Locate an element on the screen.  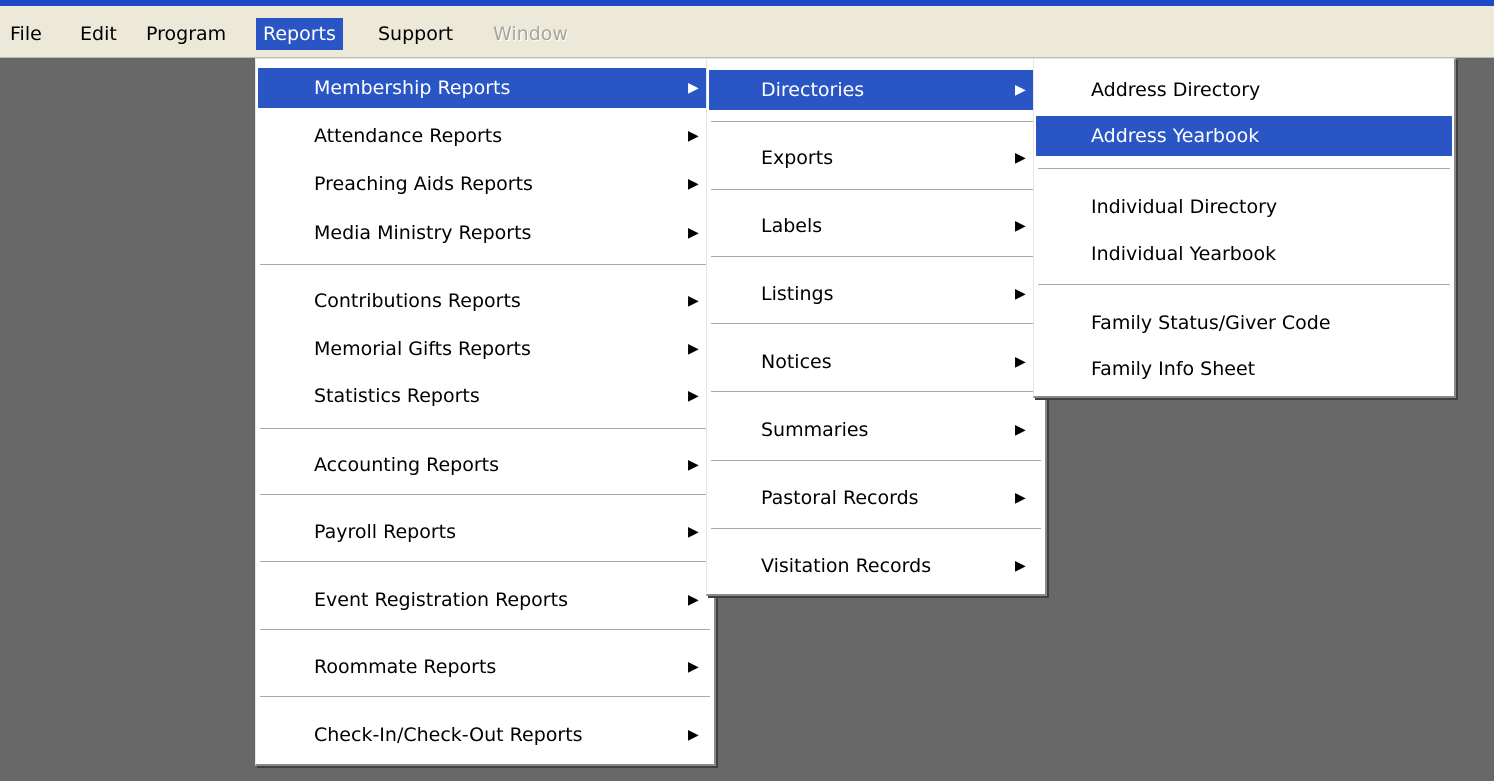
menu-item-label: Labels is located at coordinates (792, 226).